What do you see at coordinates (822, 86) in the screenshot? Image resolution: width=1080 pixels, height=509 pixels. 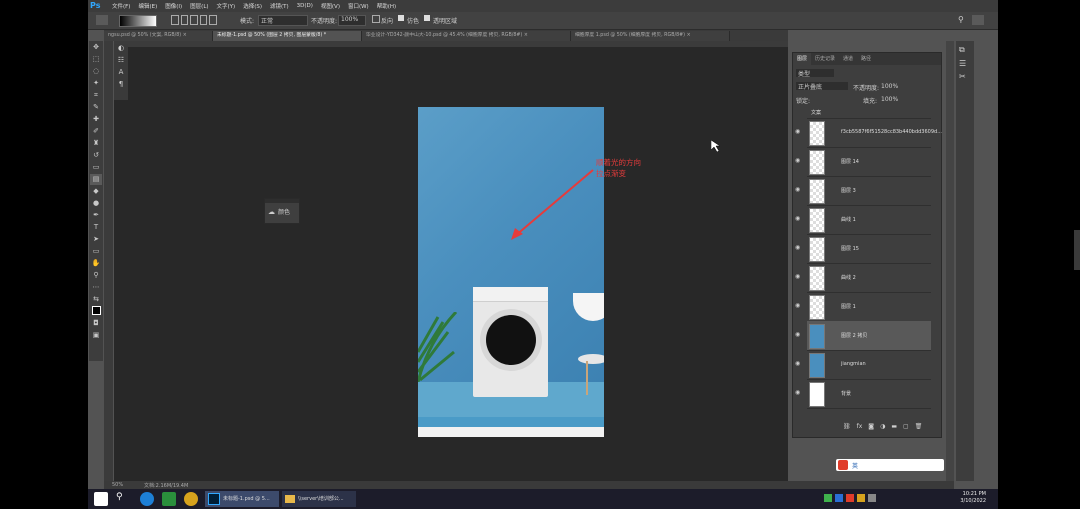 I see `blend-mode-select: 正片叠底` at bounding box center [822, 86].